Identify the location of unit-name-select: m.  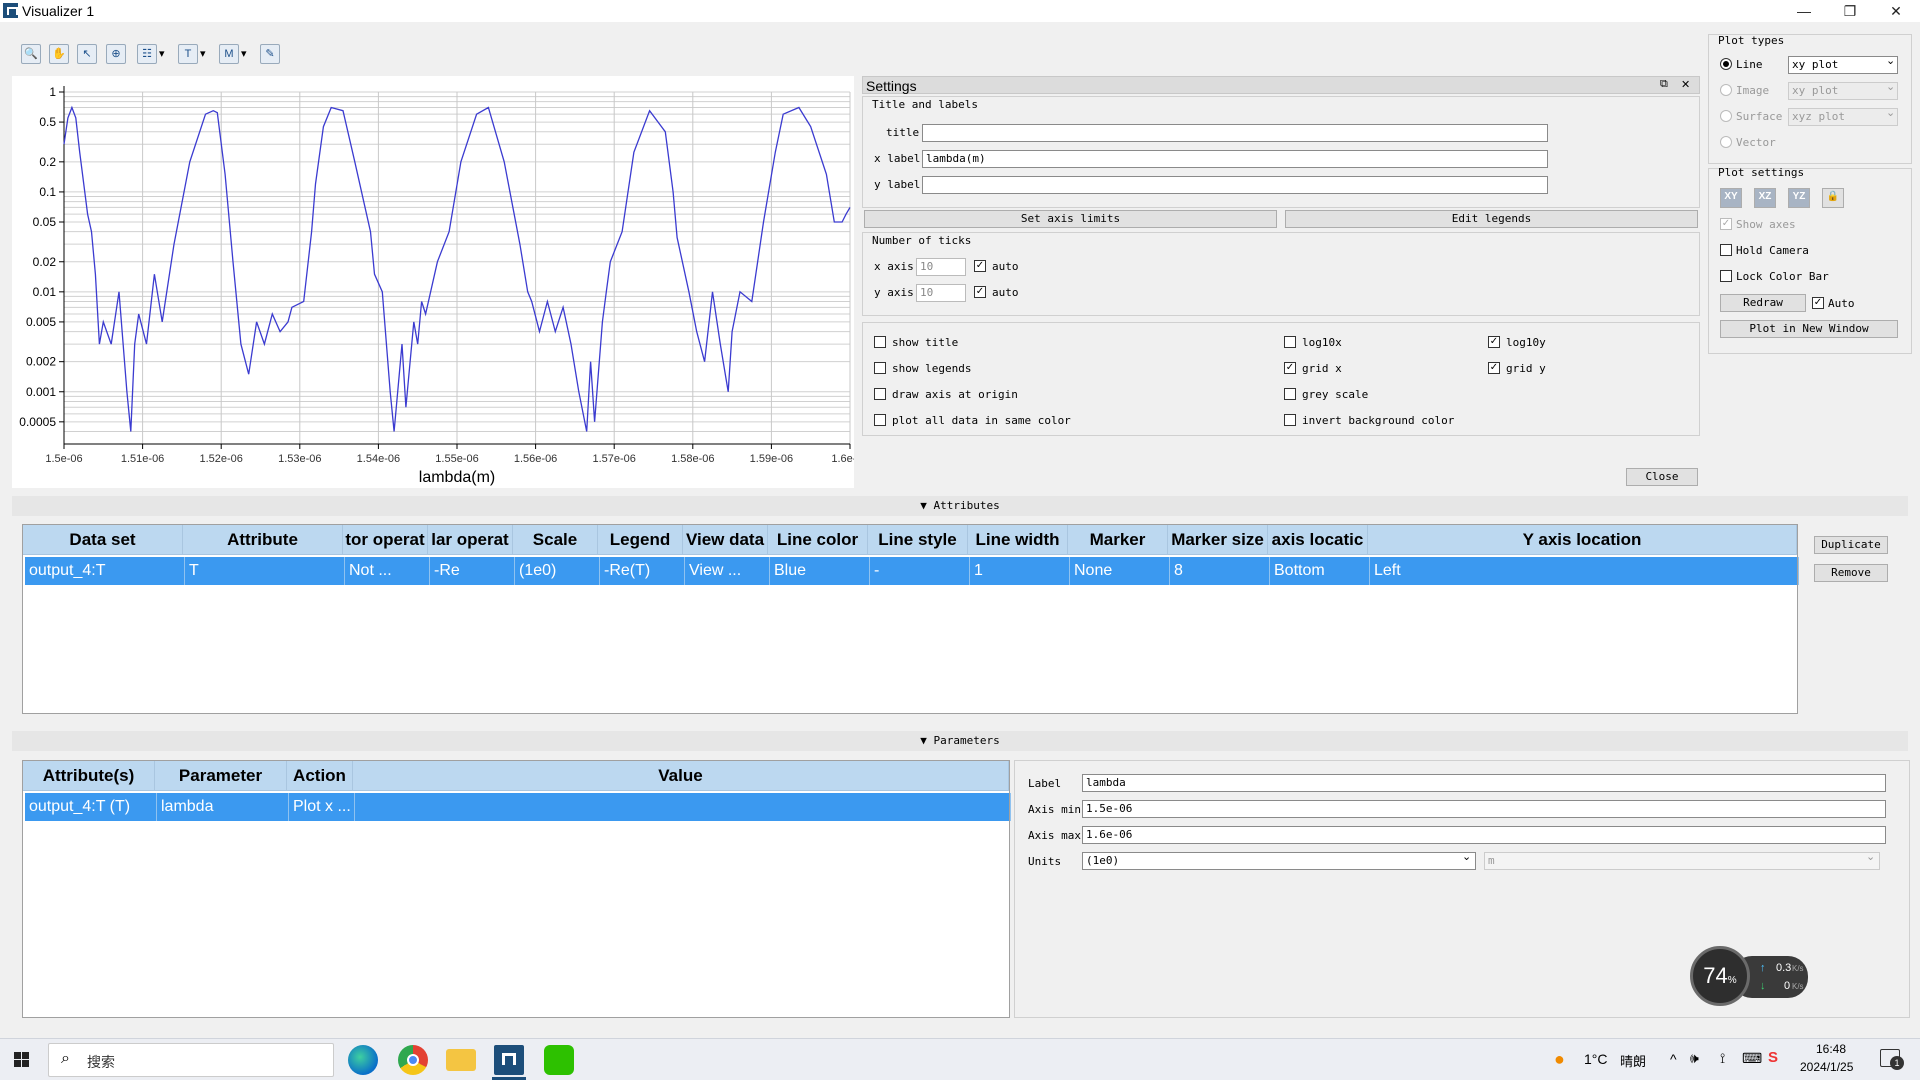
(1682, 861).